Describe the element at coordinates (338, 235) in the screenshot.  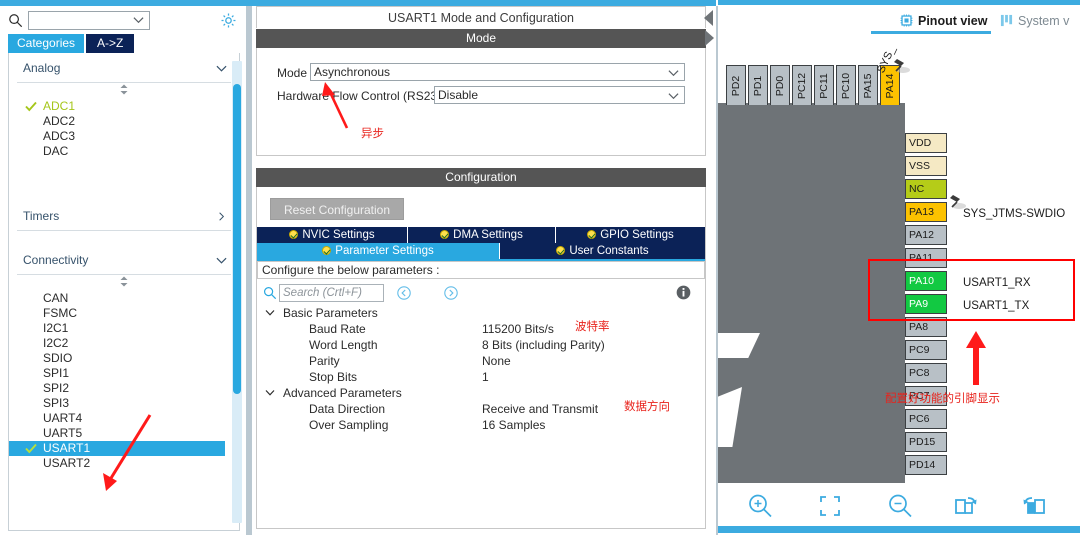
I see `tab-label: NVIC Settings` at that location.